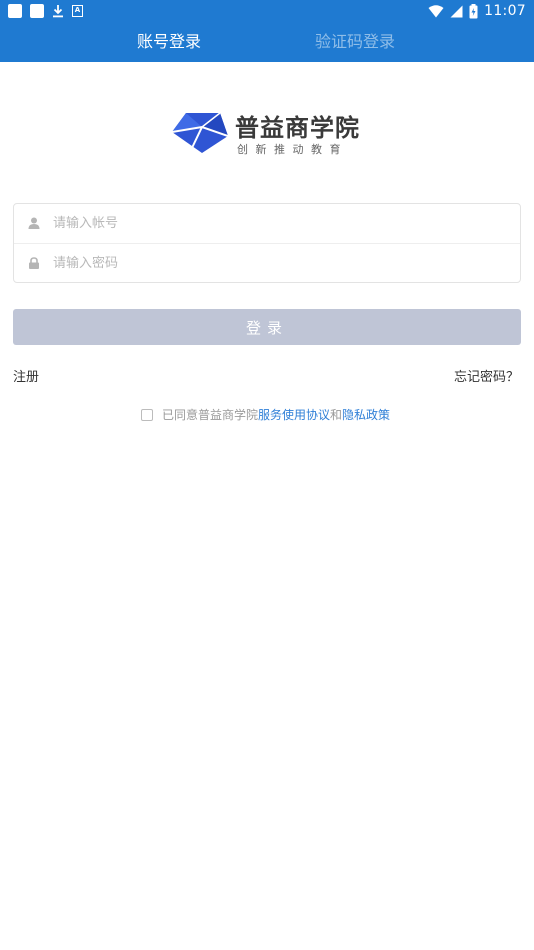  I want to click on login-tab-bar: 账号登录 验证码登录, so click(267, 43).